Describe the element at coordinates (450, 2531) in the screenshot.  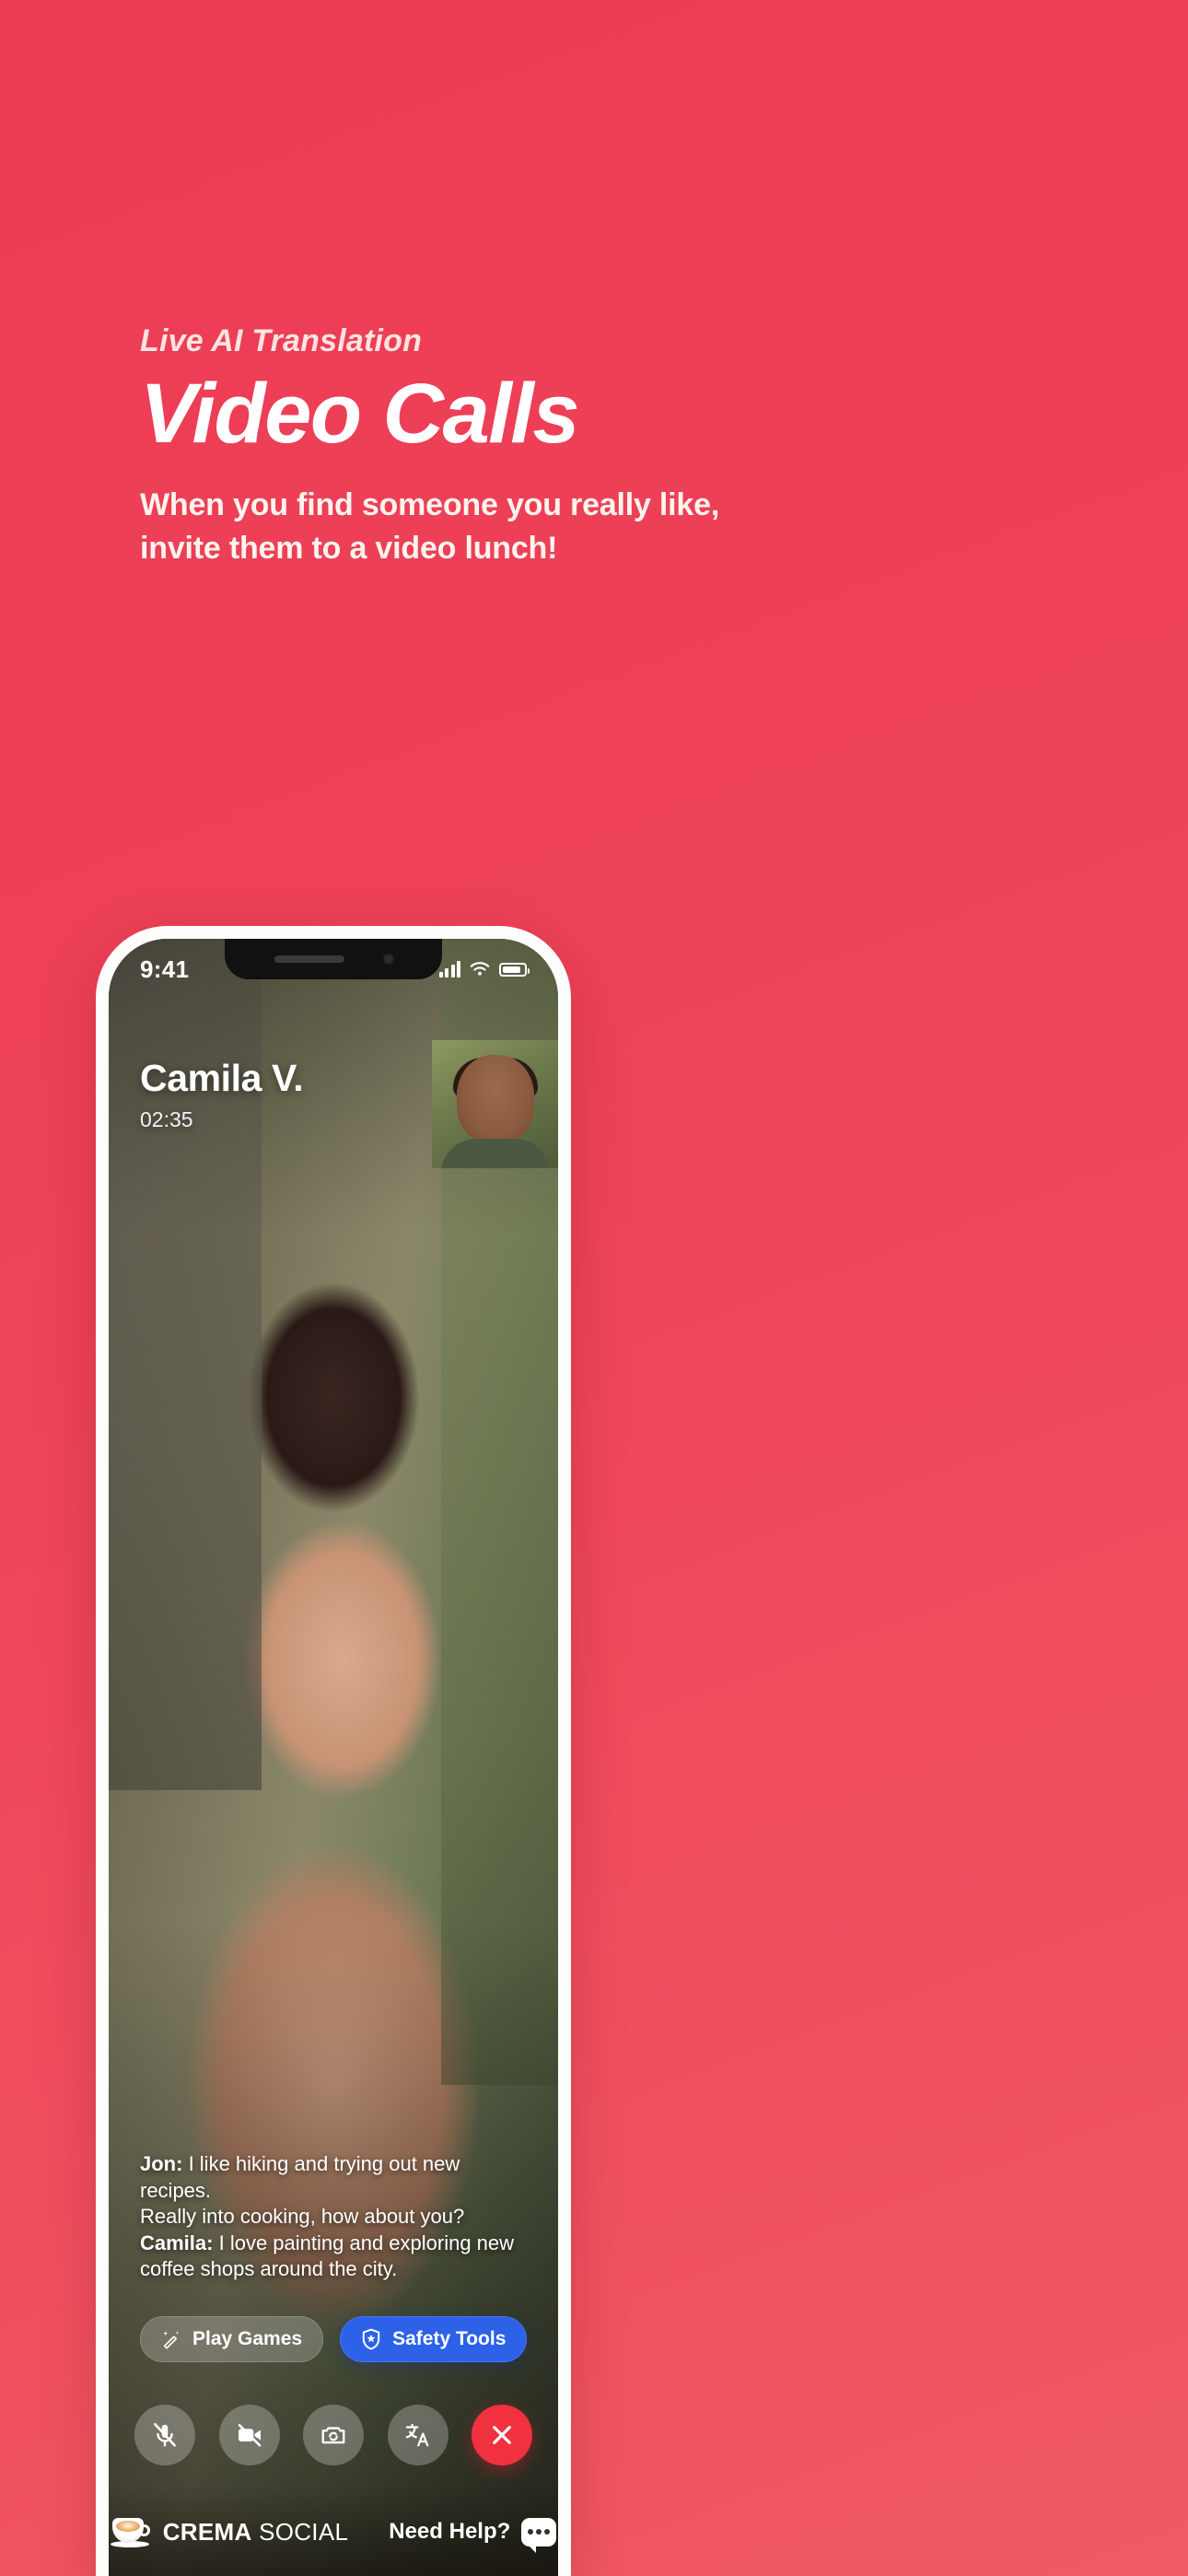
I see `need-help-label: Need Help?` at that location.